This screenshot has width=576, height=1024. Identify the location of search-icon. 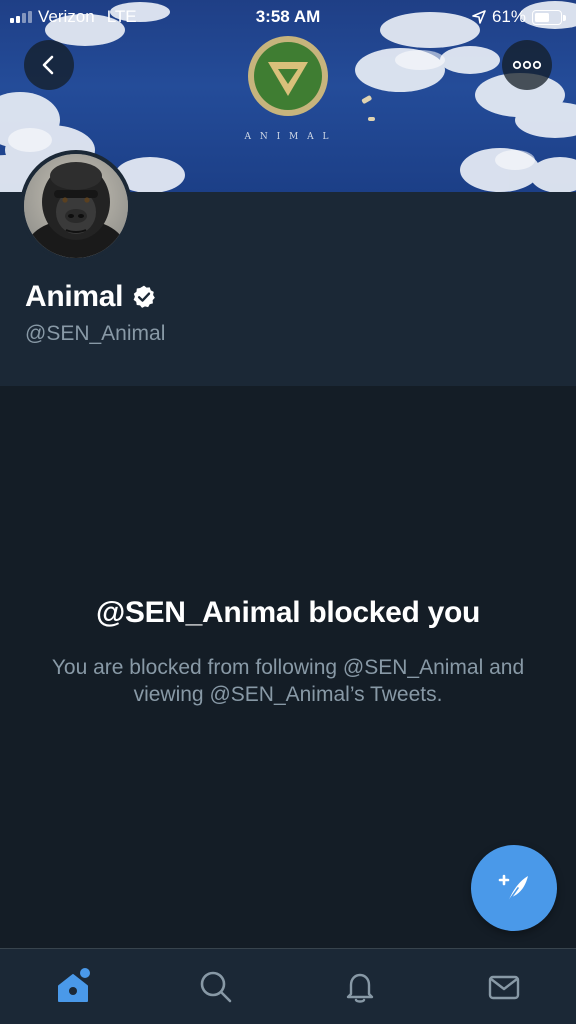
(216, 987).